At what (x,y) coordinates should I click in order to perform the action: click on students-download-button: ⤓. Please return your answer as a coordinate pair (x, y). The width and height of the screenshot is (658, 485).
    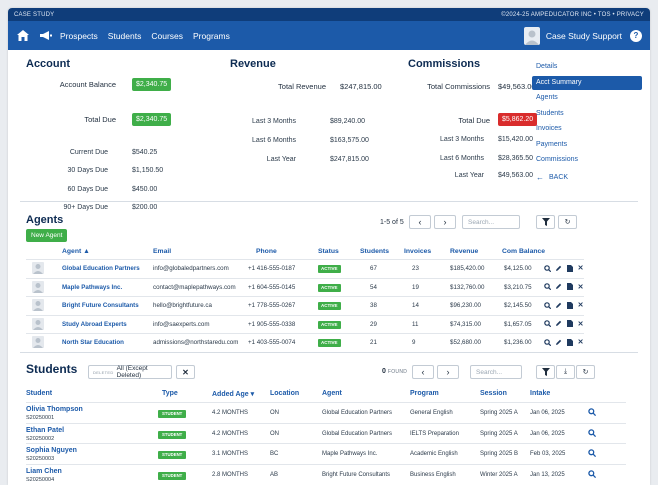
    Looking at the image, I should click on (565, 372).